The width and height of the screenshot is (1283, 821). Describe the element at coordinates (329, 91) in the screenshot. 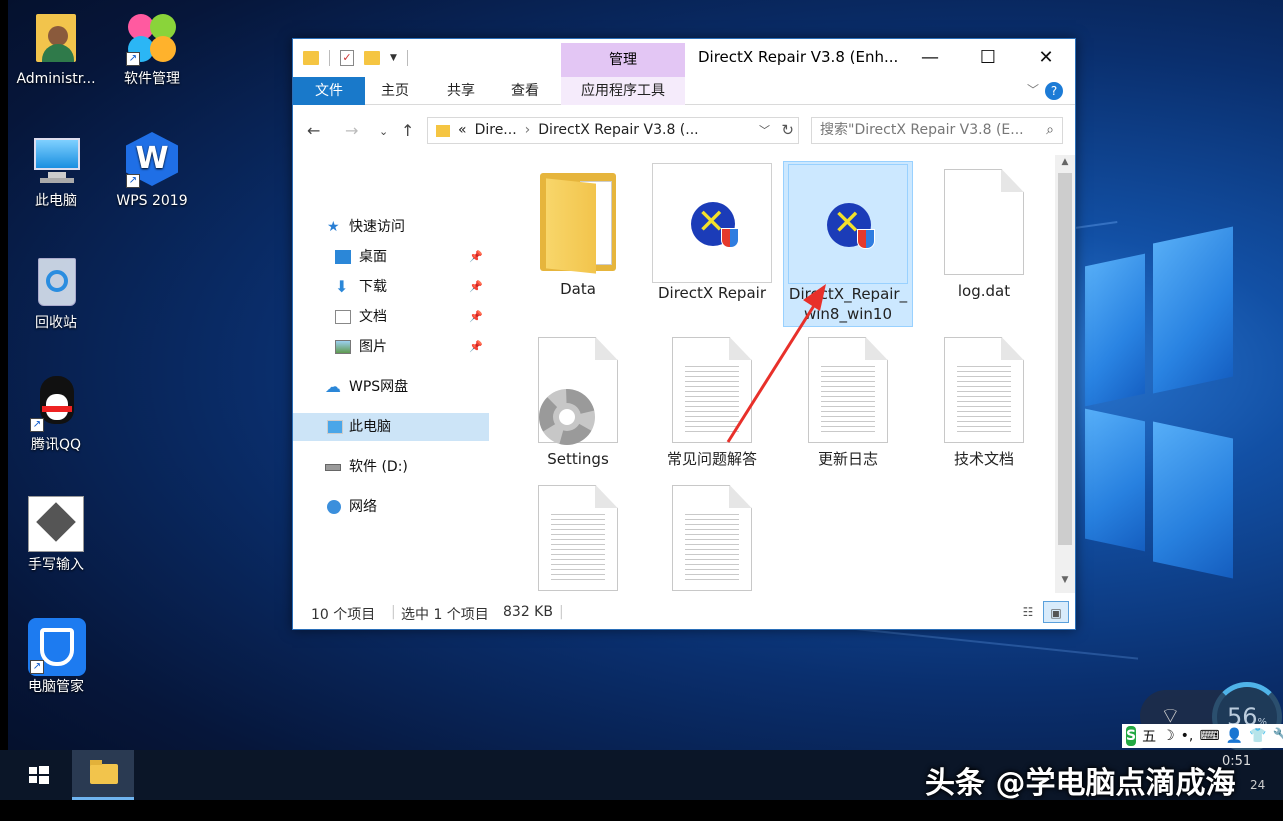

I see `tab-file: 文件` at that location.